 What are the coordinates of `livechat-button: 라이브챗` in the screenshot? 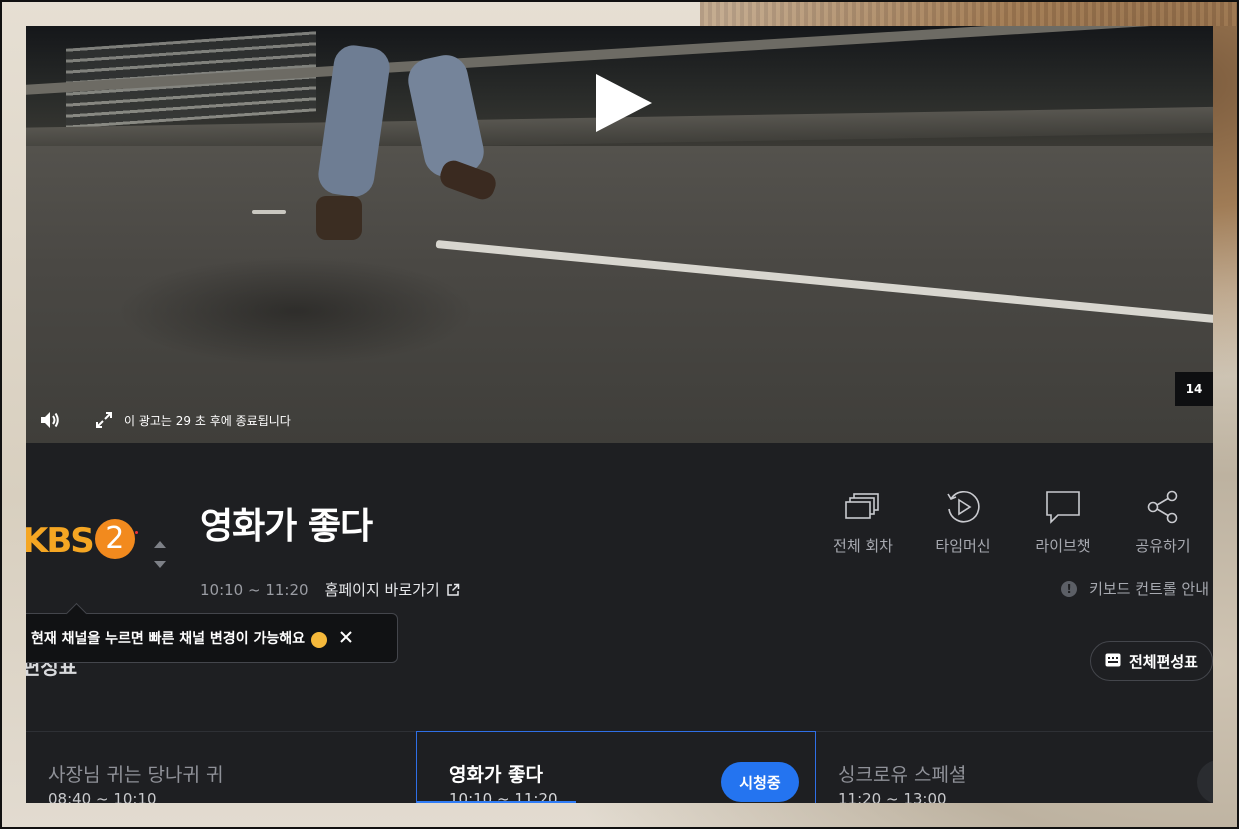 It's located at (1063, 521).